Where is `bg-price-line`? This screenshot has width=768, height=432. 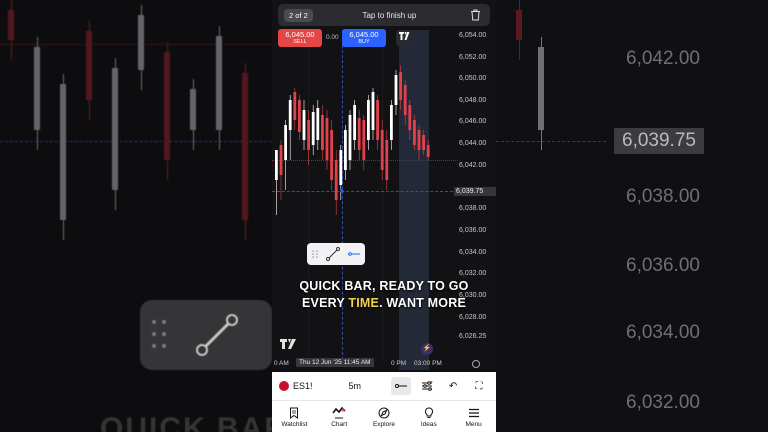
bg-price-line is located at coordinates (136, 44).